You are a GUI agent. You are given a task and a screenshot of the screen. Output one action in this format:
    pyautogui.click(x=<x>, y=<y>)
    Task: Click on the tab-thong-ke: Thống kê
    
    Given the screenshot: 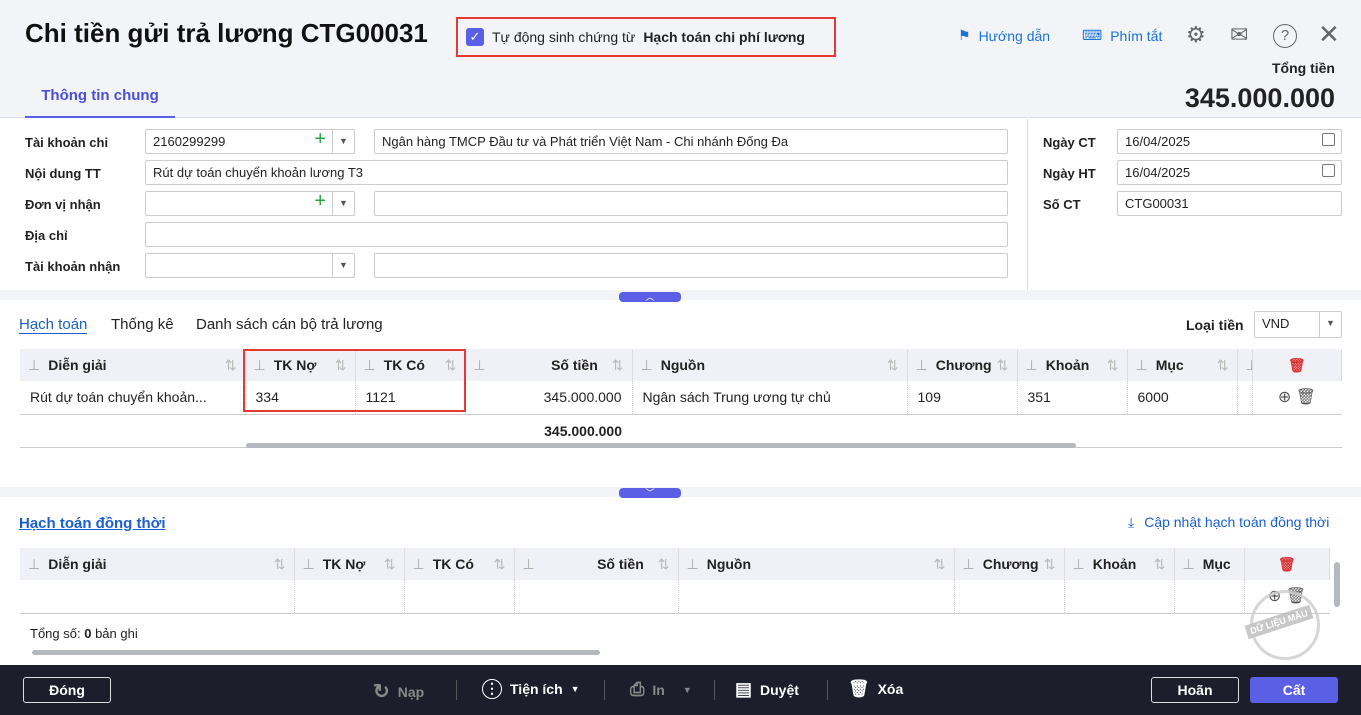 What is the action you would take?
    pyautogui.click(x=142, y=324)
    